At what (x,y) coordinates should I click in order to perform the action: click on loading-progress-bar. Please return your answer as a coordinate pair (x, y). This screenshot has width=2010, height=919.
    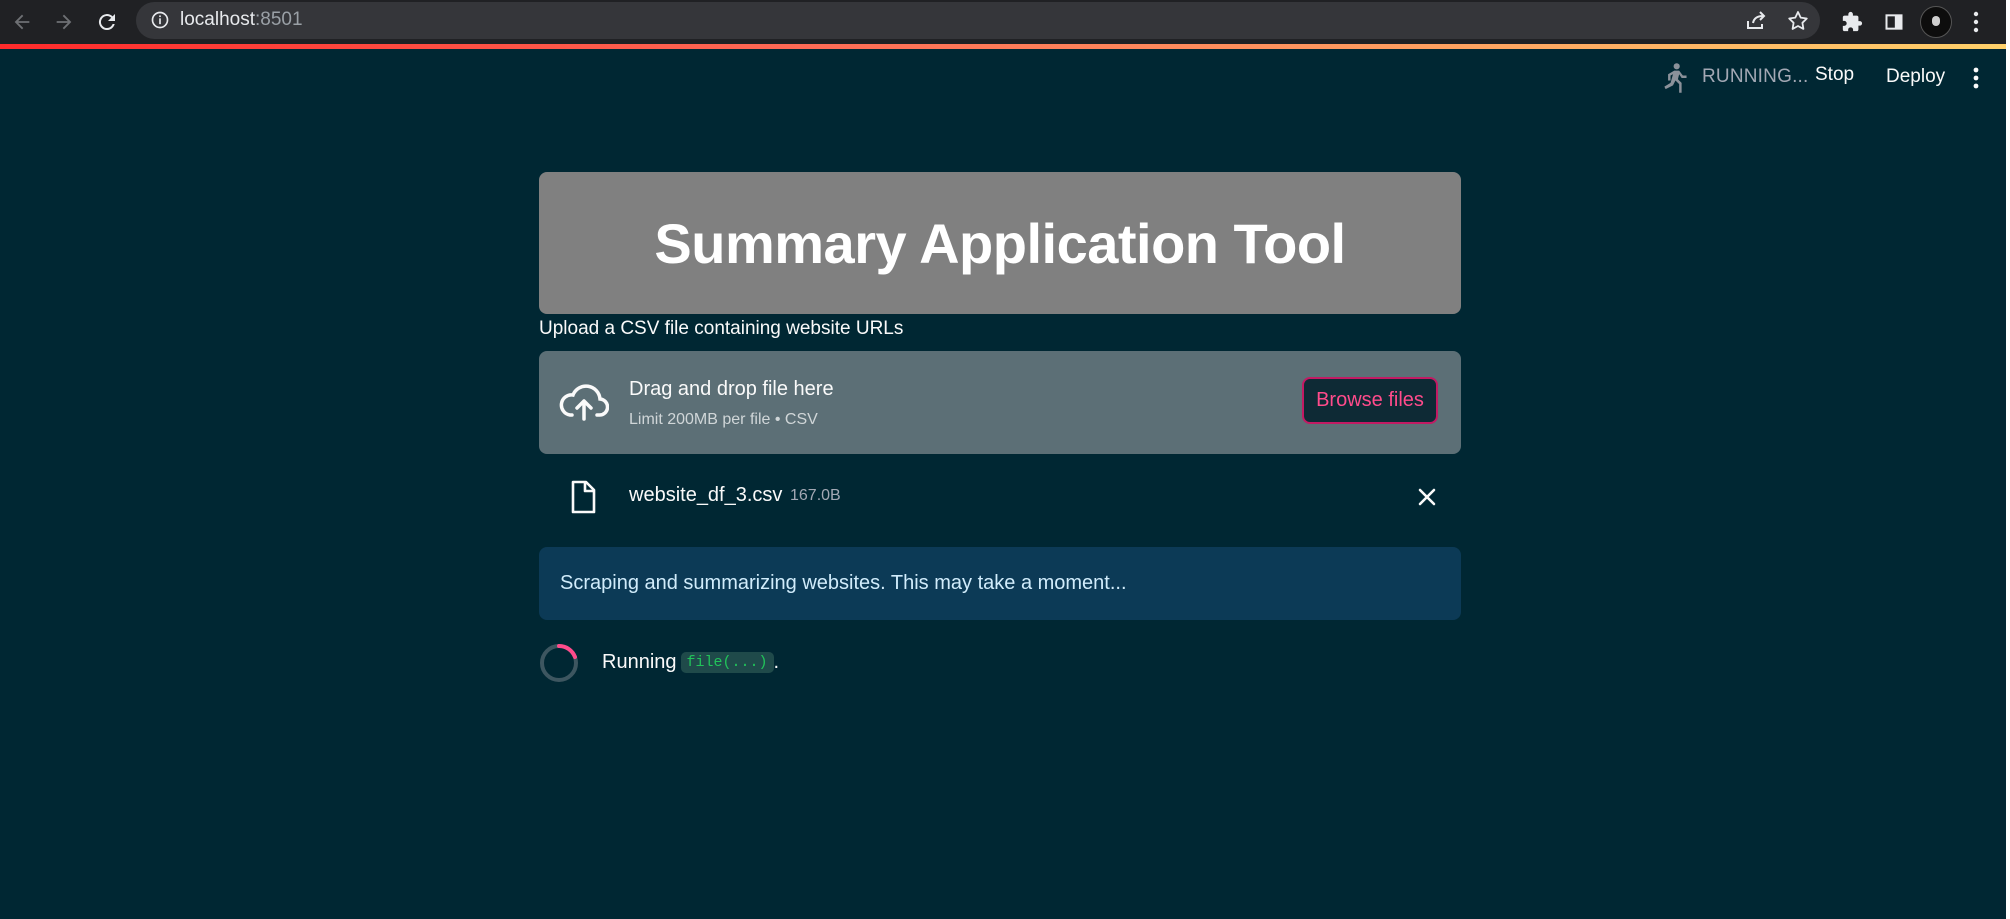
    Looking at the image, I should click on (1003, 46).